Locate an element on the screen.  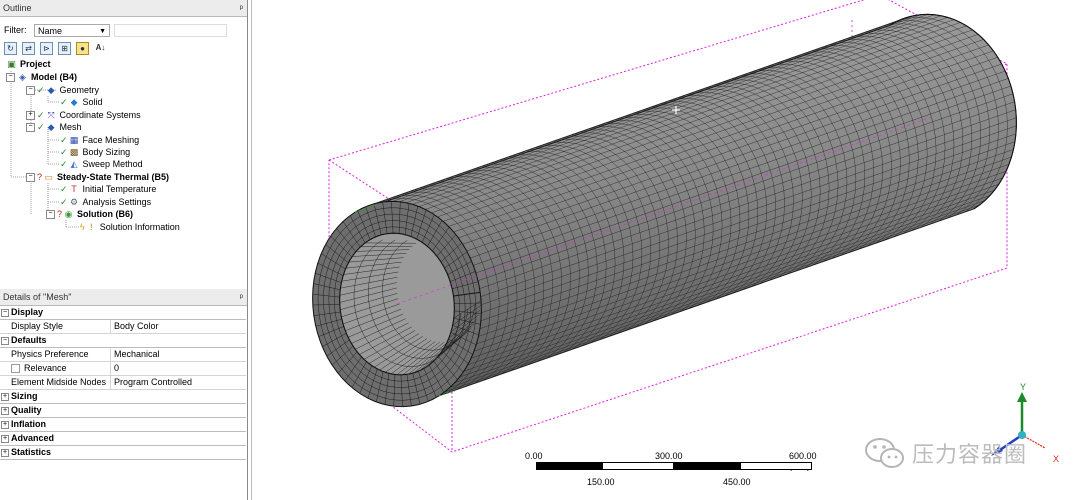
tree-node-label: Solution (B6) is located at coordinates (105, 214).